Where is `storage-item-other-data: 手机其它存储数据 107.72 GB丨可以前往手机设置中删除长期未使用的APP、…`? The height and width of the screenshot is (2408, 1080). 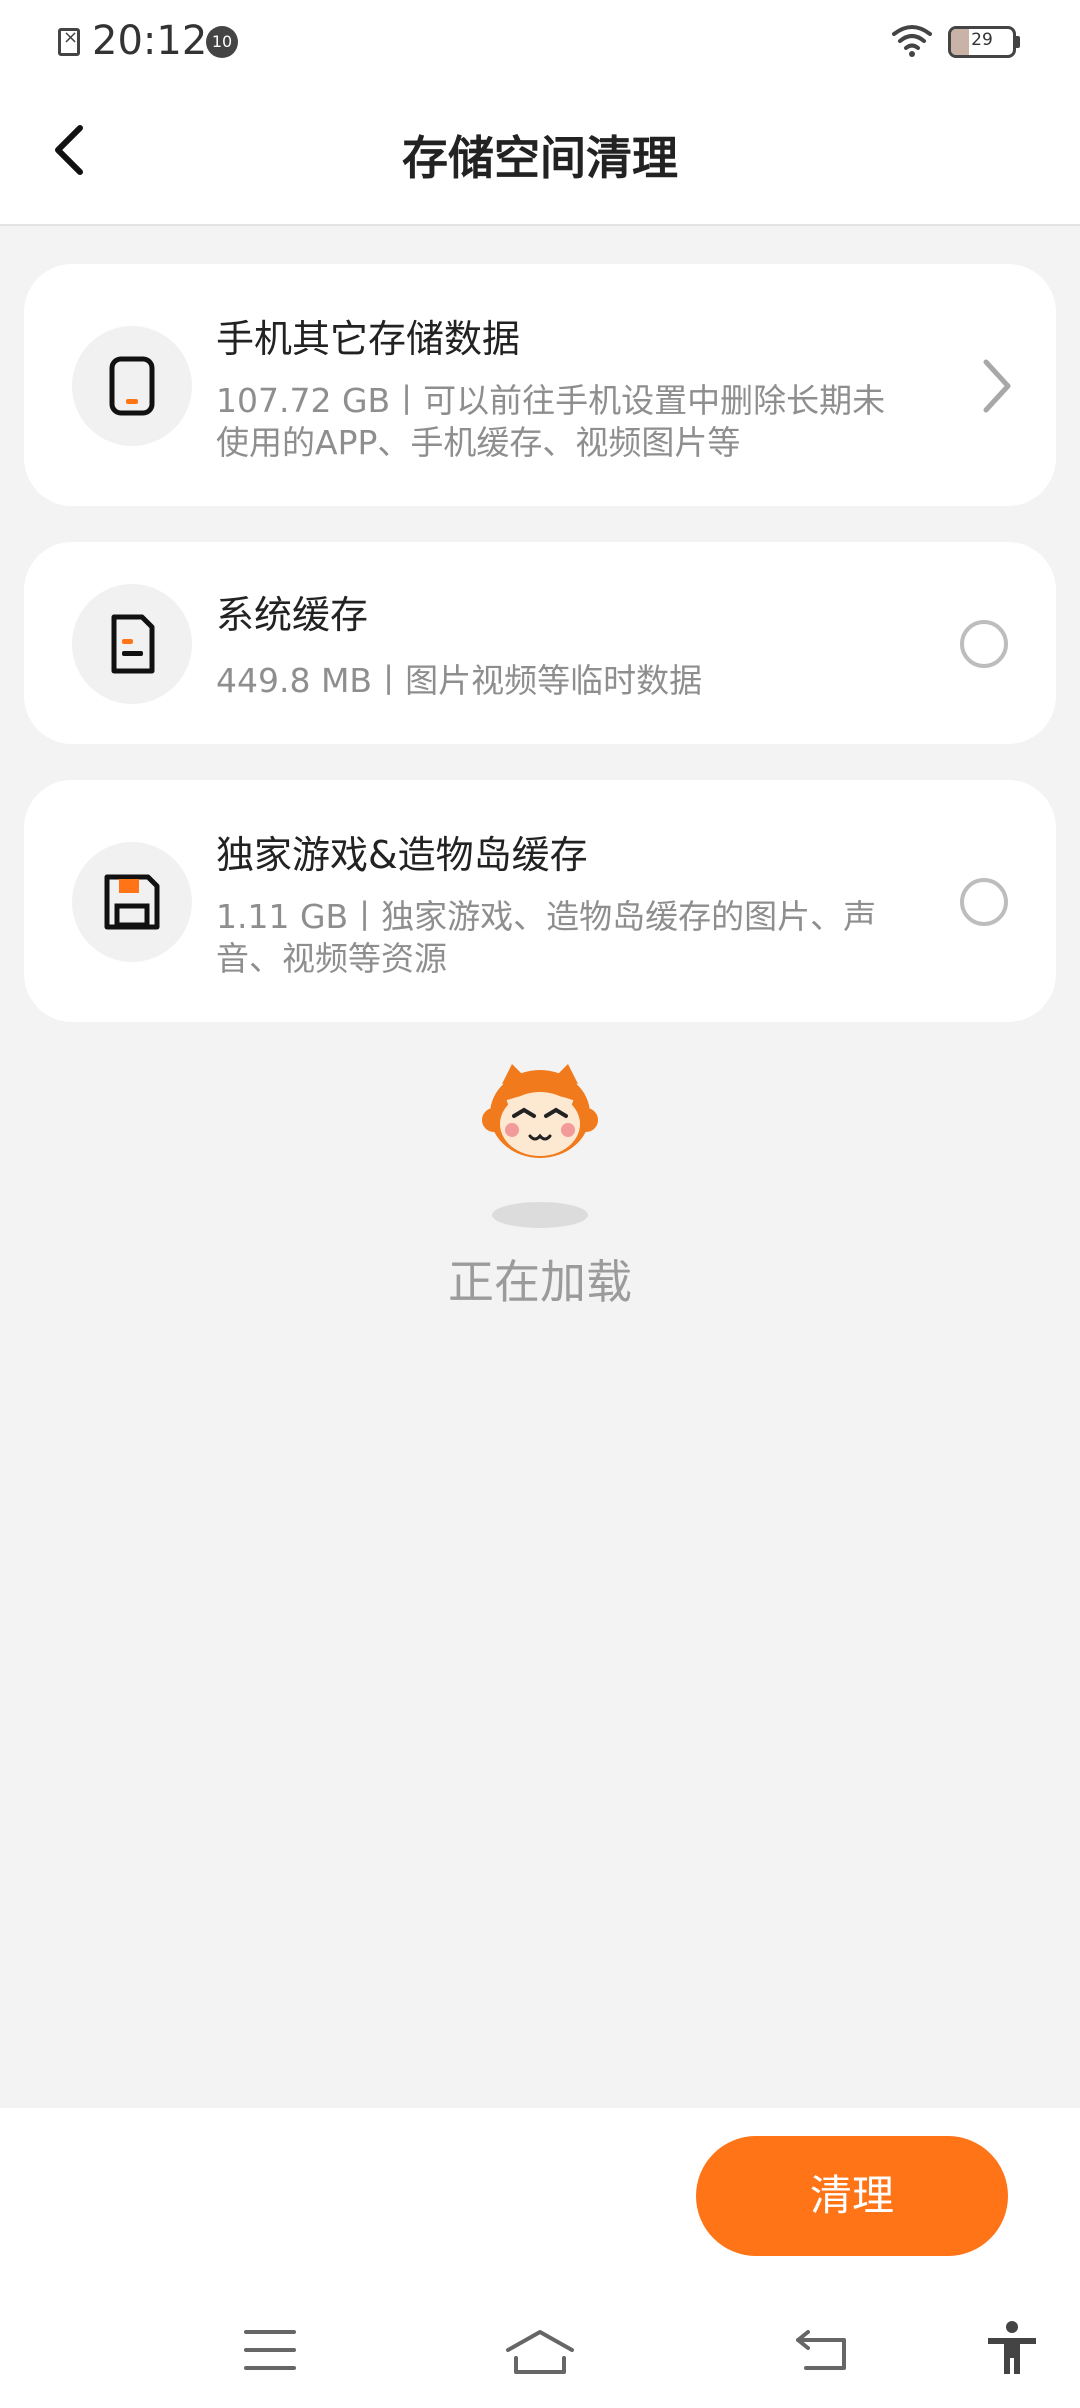
storage-item-other-data: 手机其它存储数据 107.72 GB丨可以前往手机设置中删除长期未使用的APP、… is located at coordinates (540, 385).